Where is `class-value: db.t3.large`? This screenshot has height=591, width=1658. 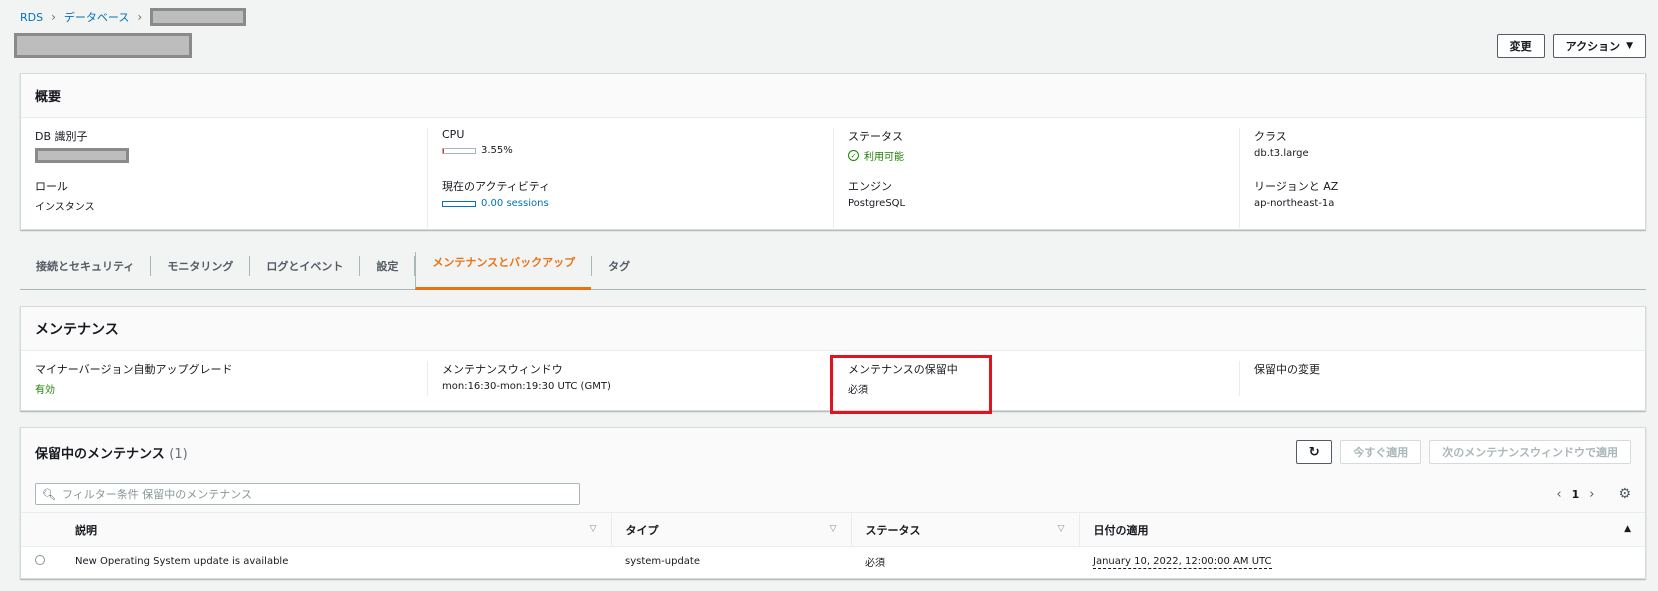 class-value: db.t3.large is located at coordinates (1281, 153).